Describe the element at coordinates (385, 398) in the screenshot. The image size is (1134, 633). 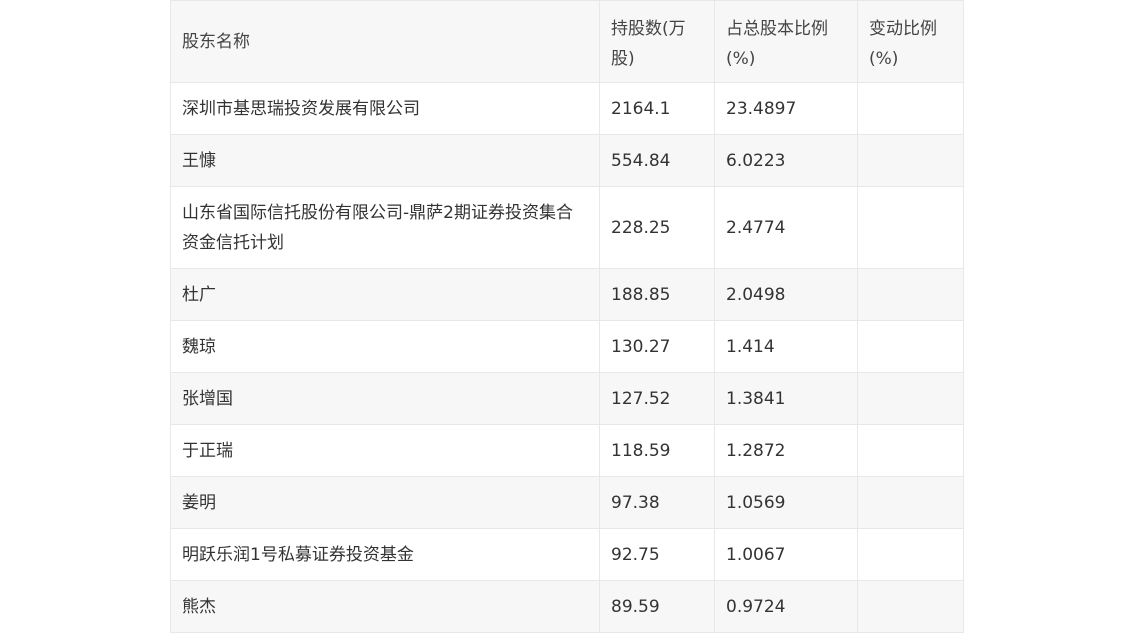
I see `cell-shareholder-name: 张增国` at that location.